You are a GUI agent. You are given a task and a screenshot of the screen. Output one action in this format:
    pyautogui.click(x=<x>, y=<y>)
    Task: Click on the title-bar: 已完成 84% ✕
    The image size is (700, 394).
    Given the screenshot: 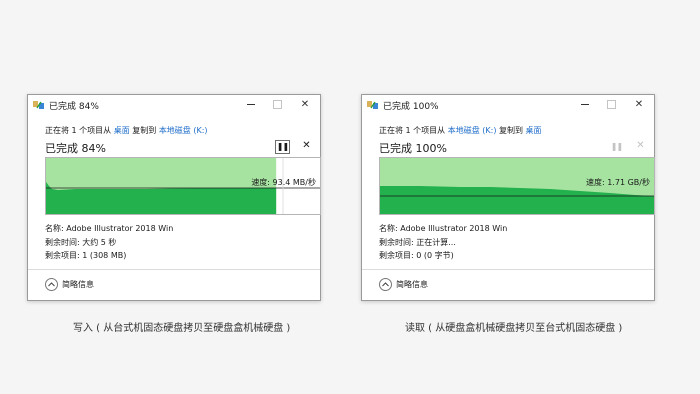 What is the action you would take?
    pyautogui.click(x=174, y=105)
    